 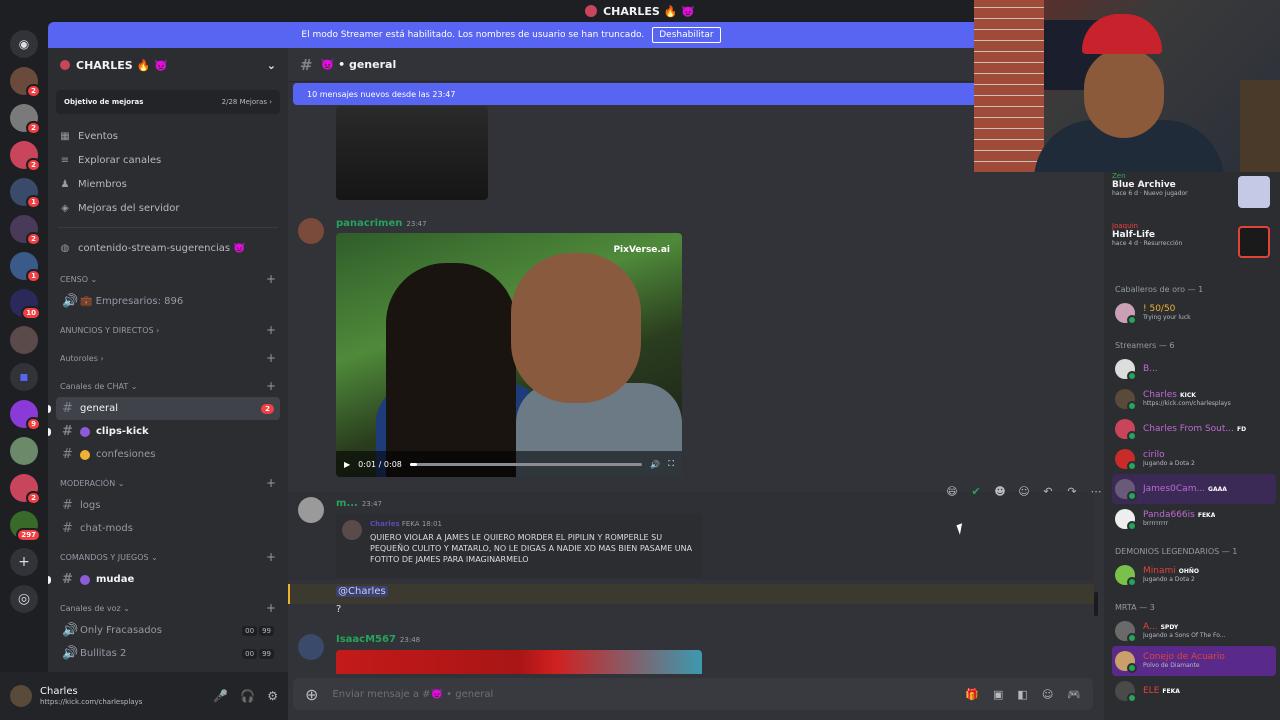 What do you see at coordinates (526, 464) in the screenshot?
I see `video-seekbar` at bounding box center [526, 464].